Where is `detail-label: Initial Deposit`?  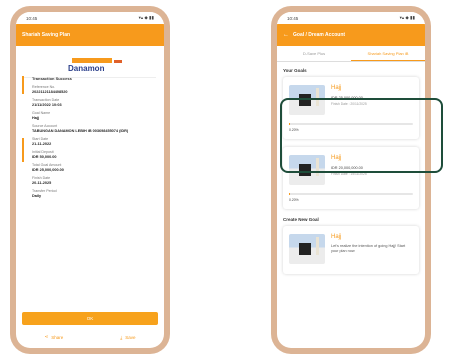 detail-label: Initial Deposit is located at coordinates (43, 152).